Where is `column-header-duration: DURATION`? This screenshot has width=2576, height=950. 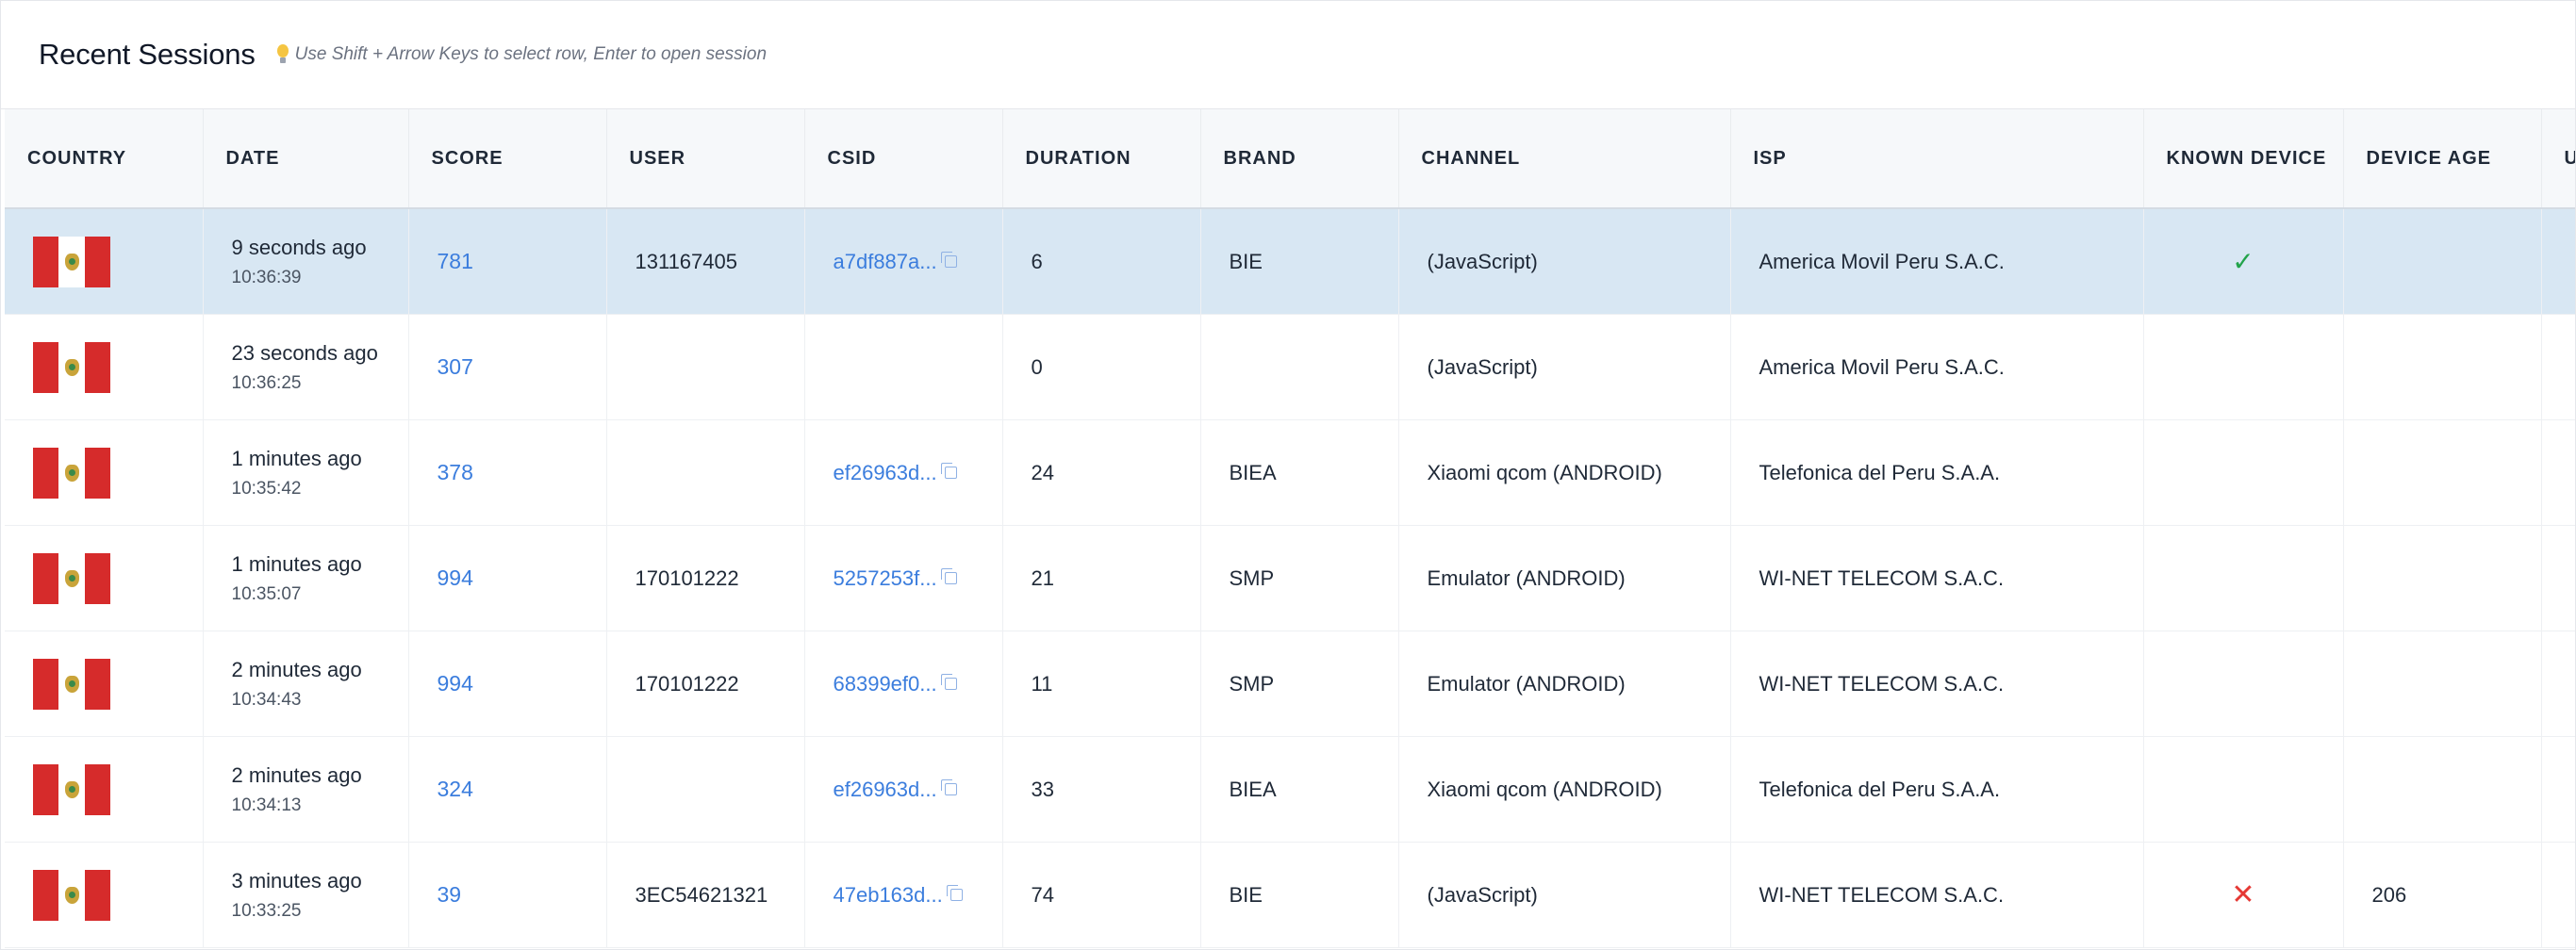 column-header-duration: DURATION is located at coordinates (1101, 159).